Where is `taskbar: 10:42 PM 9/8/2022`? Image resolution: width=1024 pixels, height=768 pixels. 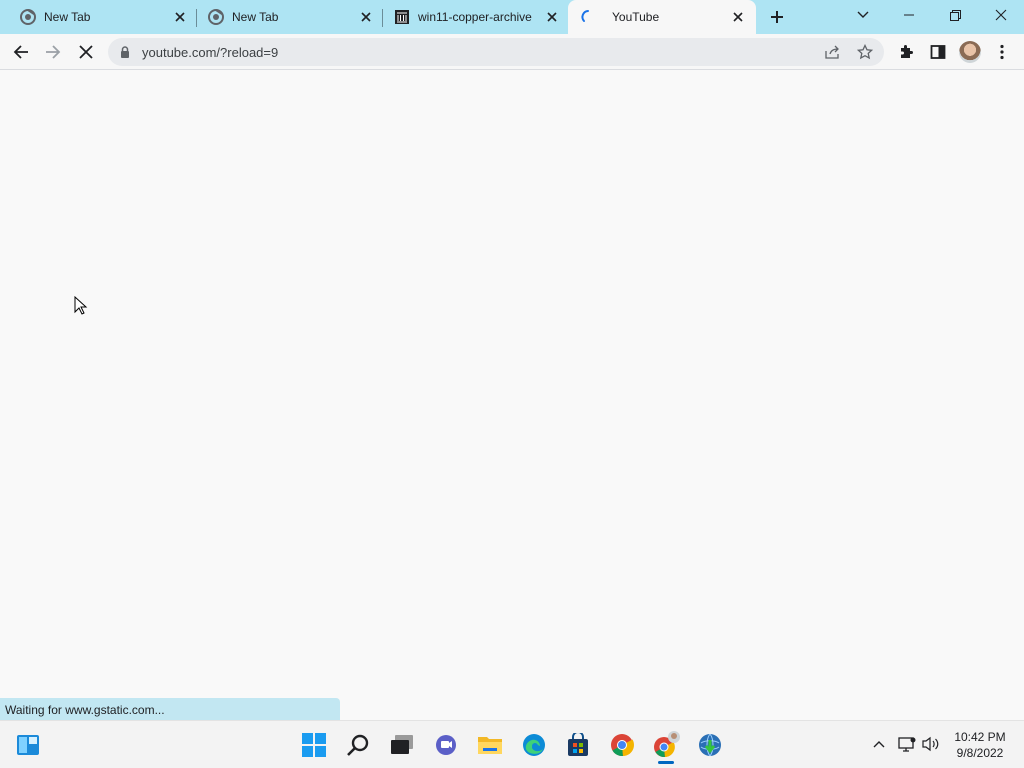 taskbar: 10:42 PM 9/8/2022 is located at coordinates (512, 744).